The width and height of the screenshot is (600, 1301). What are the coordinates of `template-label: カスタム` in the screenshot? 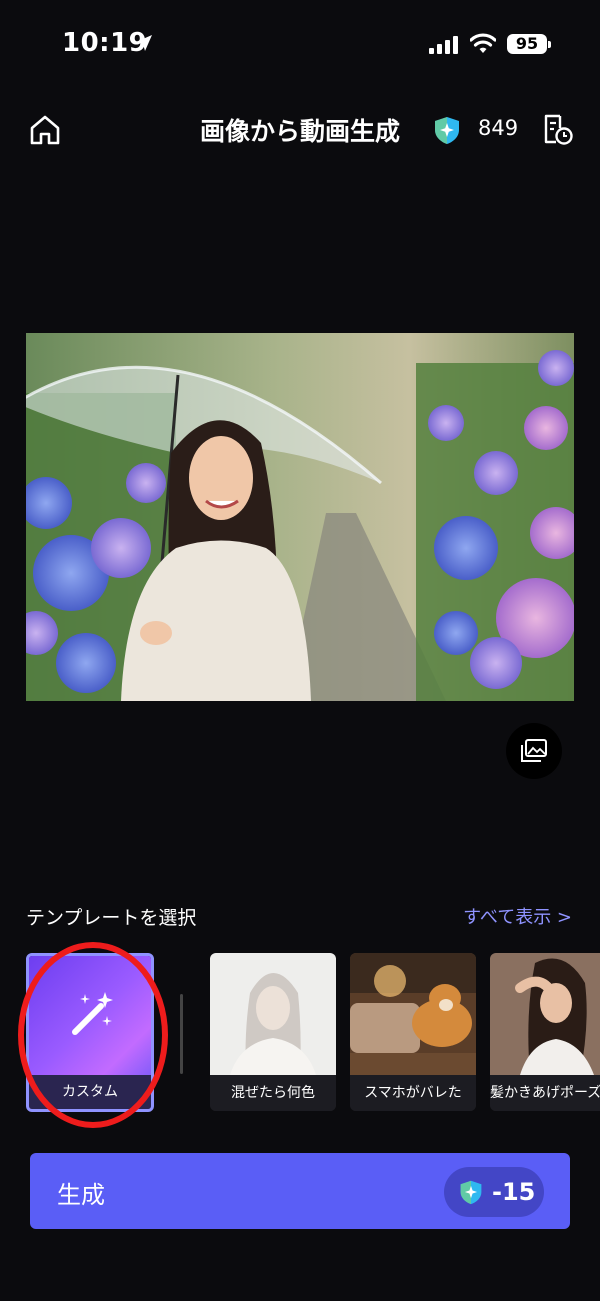 It's located at (90, 1092).